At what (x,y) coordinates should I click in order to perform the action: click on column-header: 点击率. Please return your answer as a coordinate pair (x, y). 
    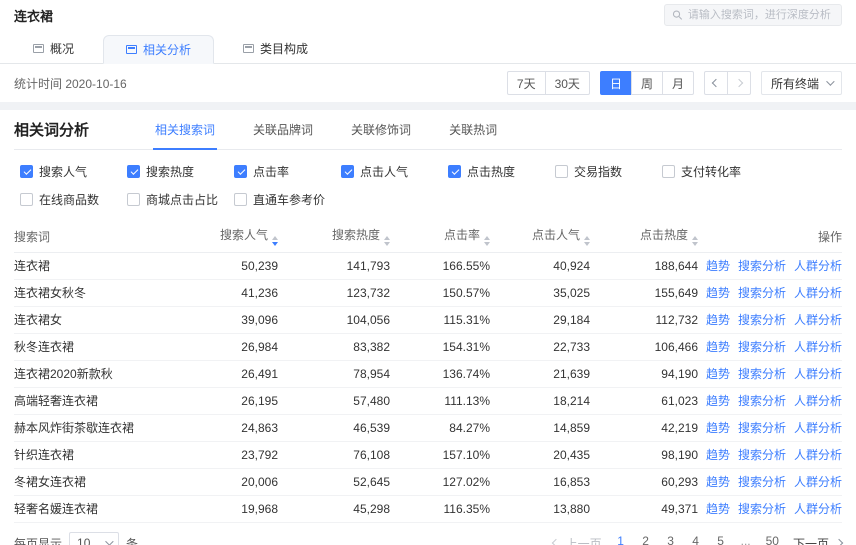
    Looking at the image, I should click on (440, 237).